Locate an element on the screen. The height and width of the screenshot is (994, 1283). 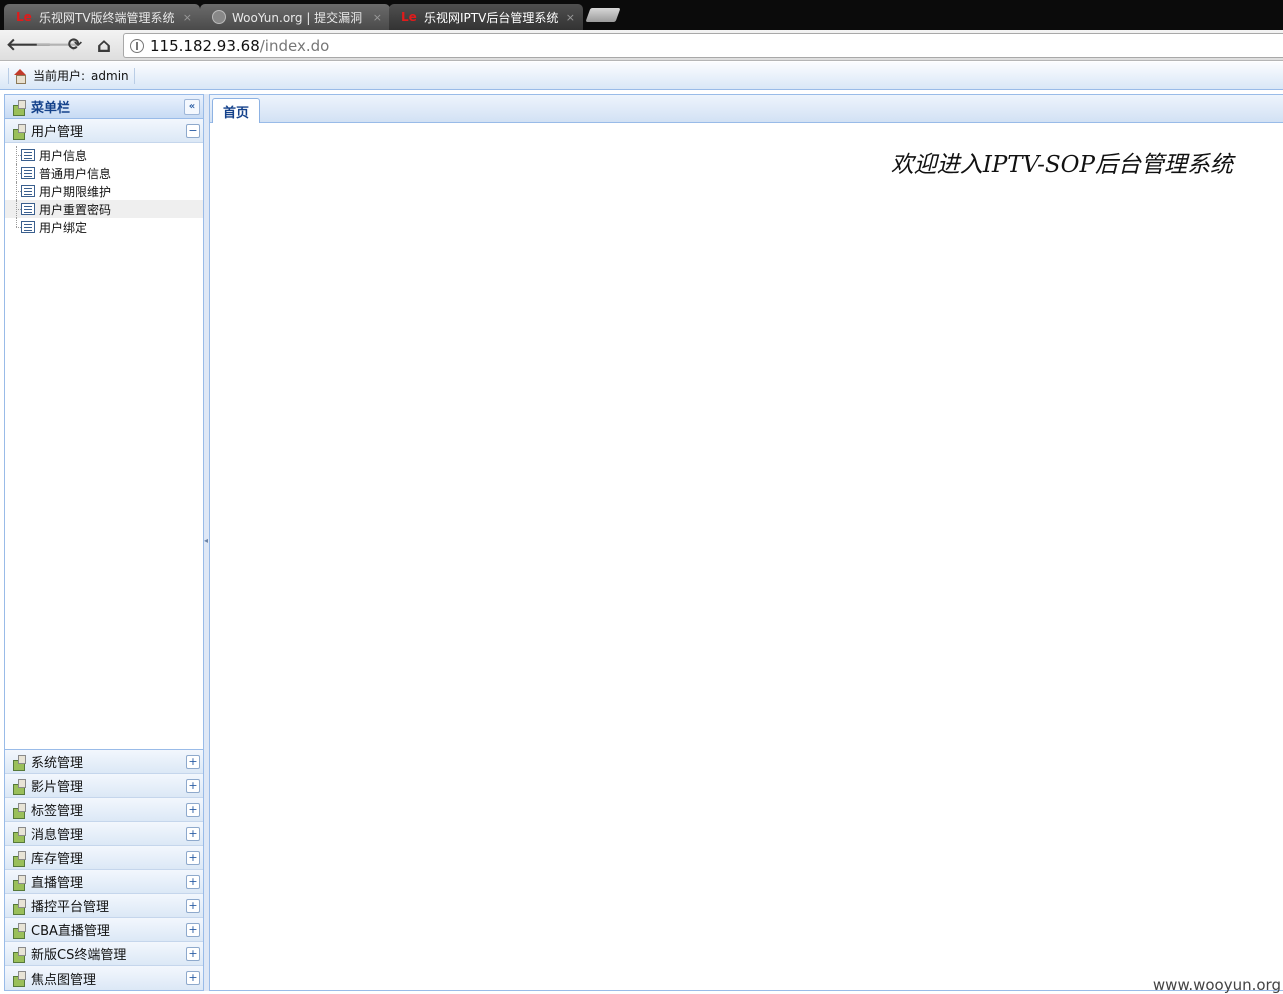
back-icon: 🡐 is located at coordinates (29, 45).